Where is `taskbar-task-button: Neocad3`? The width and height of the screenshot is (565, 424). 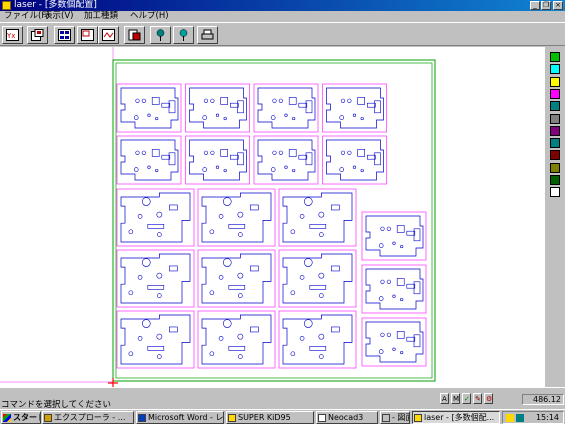
taskbar-task-button: Neocad3 is located at coordinates (347, 417).